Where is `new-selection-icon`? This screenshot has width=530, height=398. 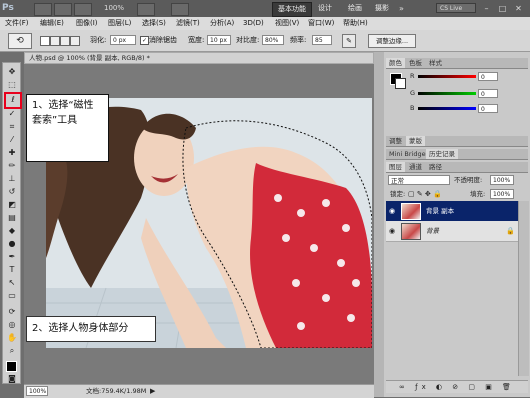
new-selection-icon is located at coordinates (45, 41).